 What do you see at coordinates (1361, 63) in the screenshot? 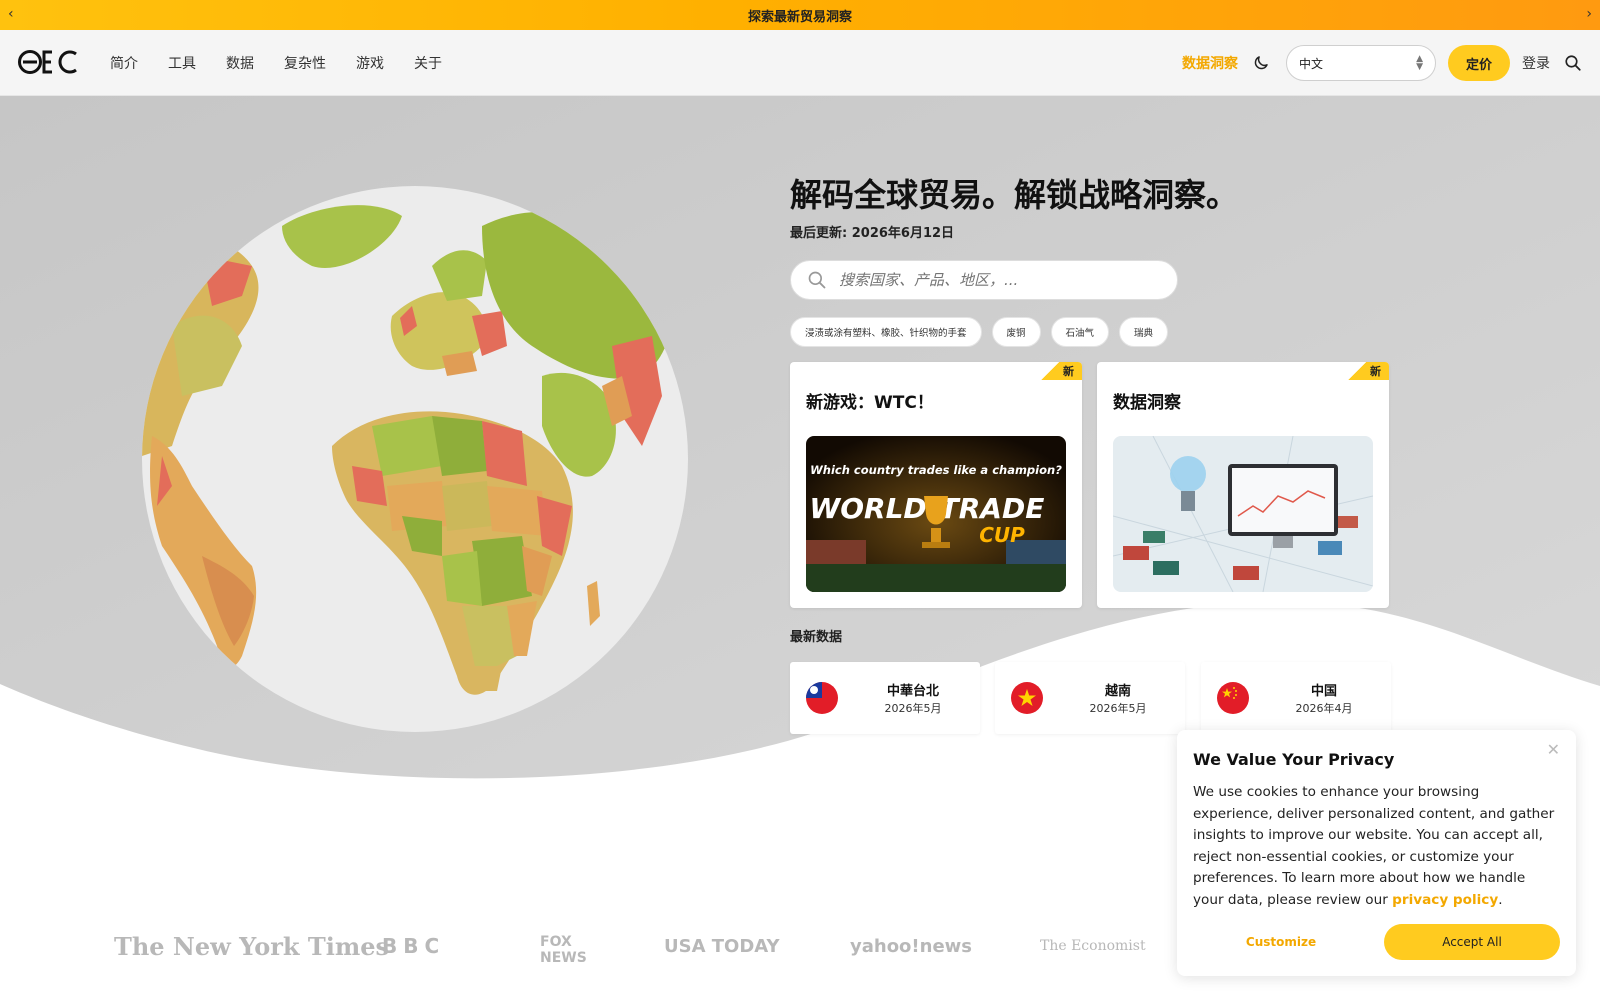
I see `language-select: 中文 ▲ ▼` at bounding box center [1361, 63].